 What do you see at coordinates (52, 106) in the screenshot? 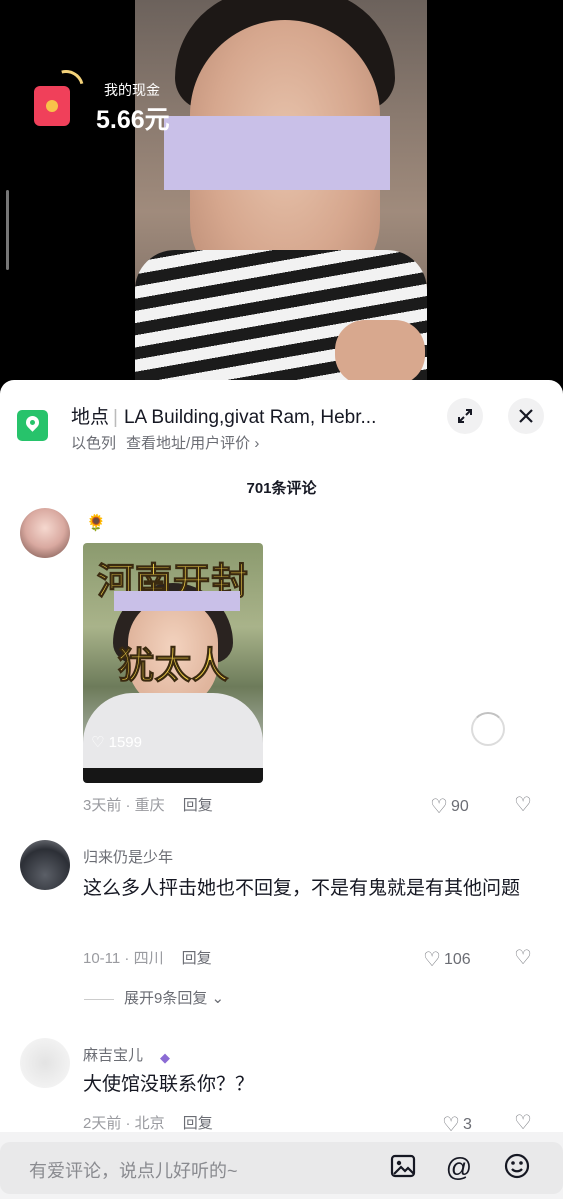
I see `red-envelope-icon` at bounding box center [52, 106].